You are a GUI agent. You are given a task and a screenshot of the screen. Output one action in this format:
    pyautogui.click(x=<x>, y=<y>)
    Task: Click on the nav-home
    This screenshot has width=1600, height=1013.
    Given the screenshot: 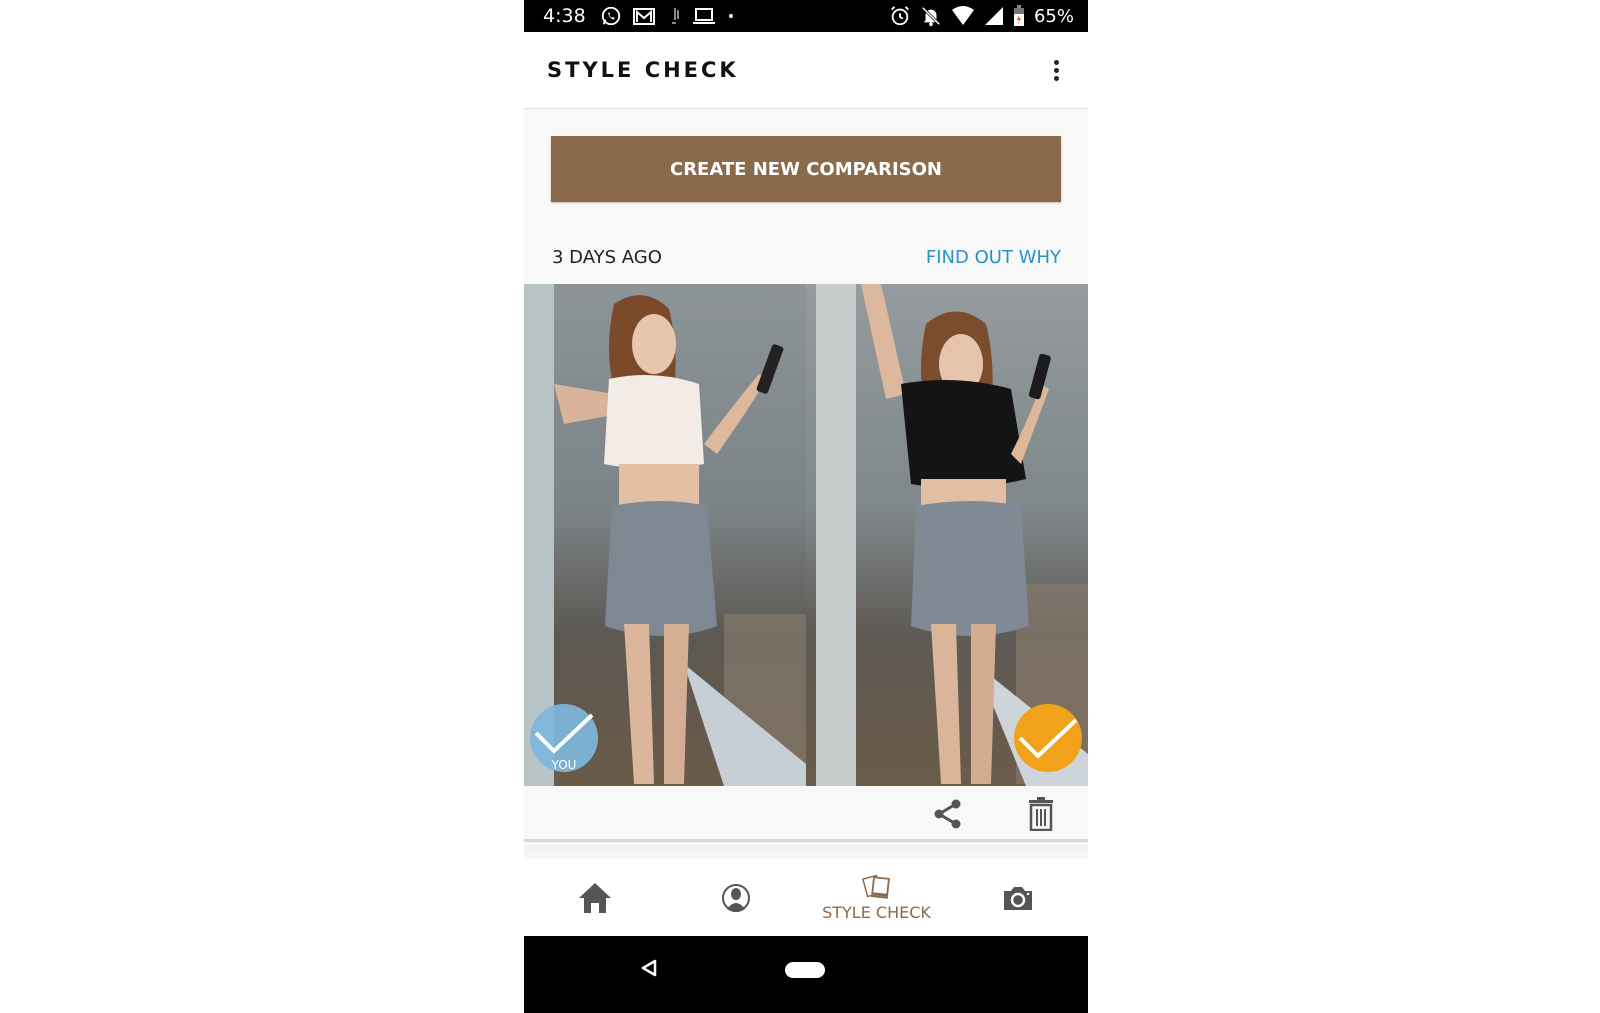 What is the action you would take?
    pyautogui.click(x=594, y=897)
    